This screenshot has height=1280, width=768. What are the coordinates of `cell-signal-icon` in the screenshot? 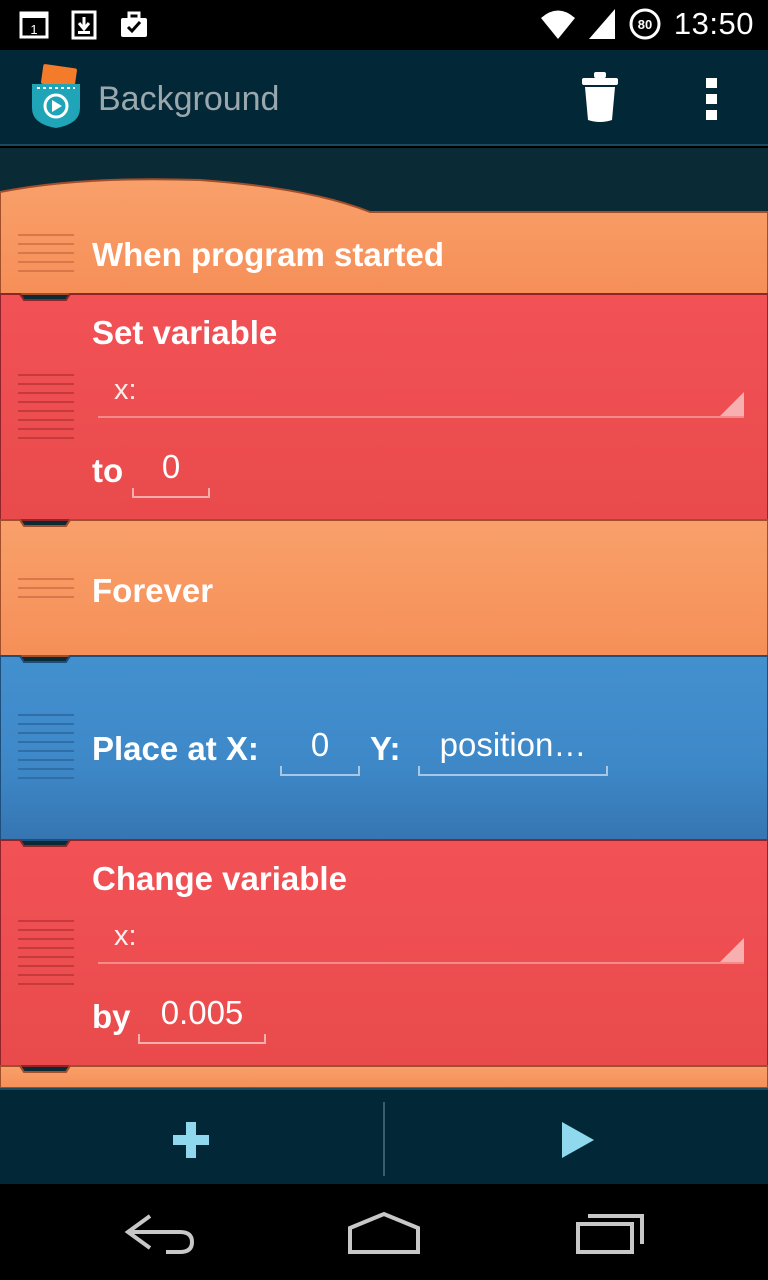 It's located at (601, 24).